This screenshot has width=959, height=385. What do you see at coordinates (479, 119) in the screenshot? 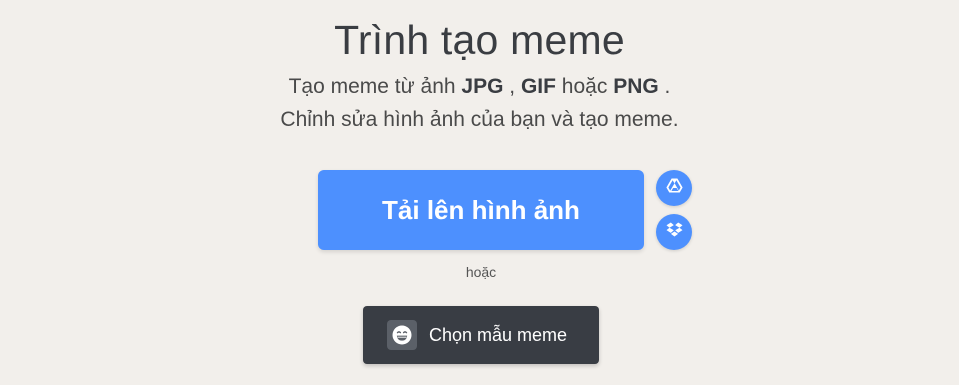
I see `subtitle-line-2: Chỉnh sửa hình ảnh của bạn và tạo meme.` at bounding box center [479, 119].